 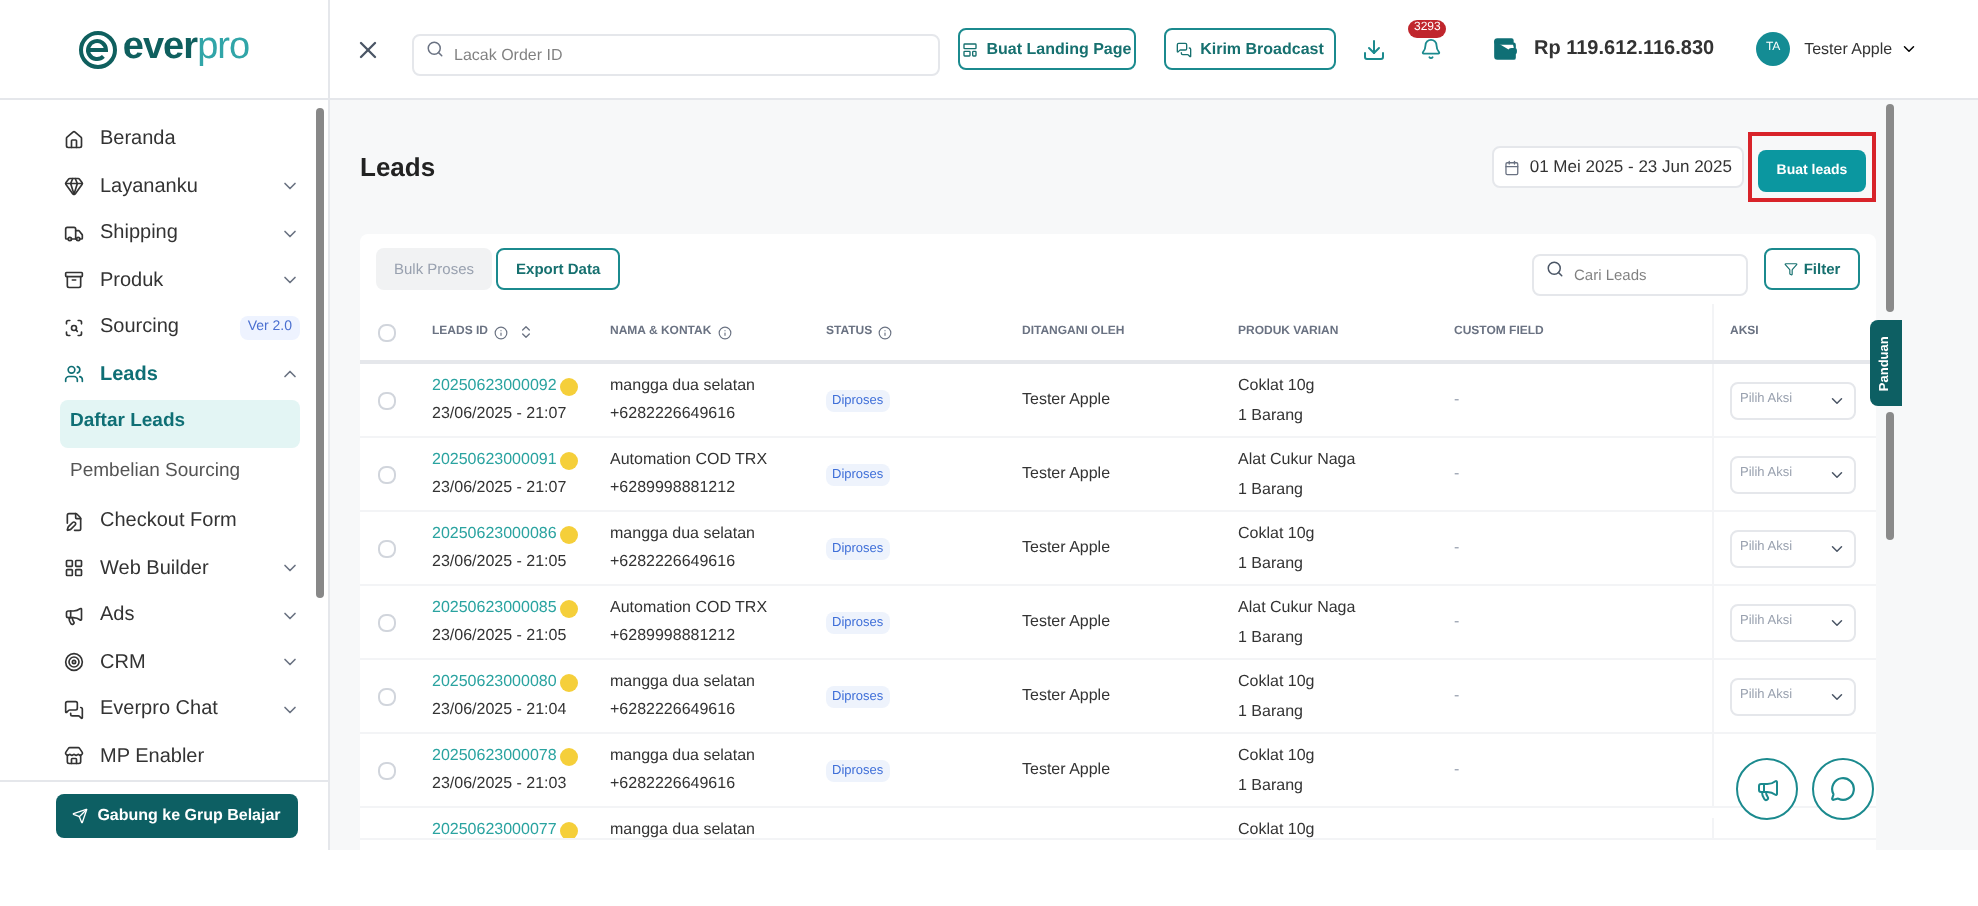 What do you see at coordinates (182, 568) in the screenshot?
I see `sidebar-item: Web Builder` at bounding box center [182, 568].